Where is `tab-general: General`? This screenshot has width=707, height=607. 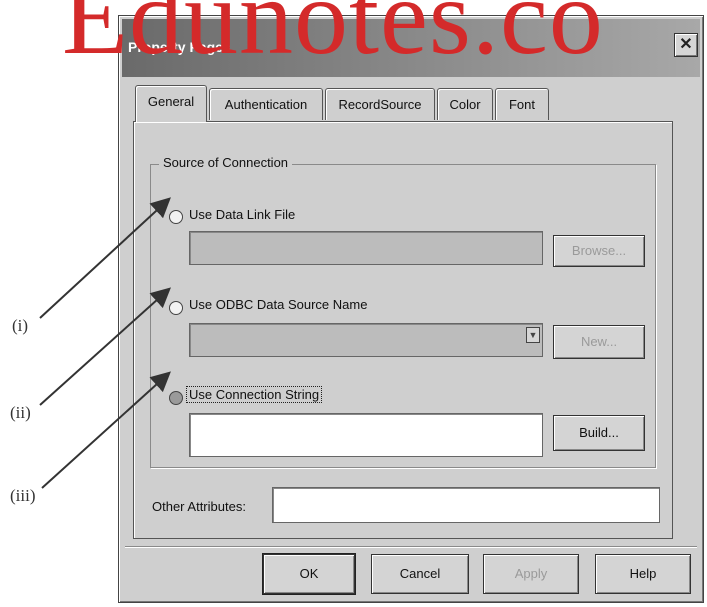
tab-general: General is located at coordinates (171, 103).